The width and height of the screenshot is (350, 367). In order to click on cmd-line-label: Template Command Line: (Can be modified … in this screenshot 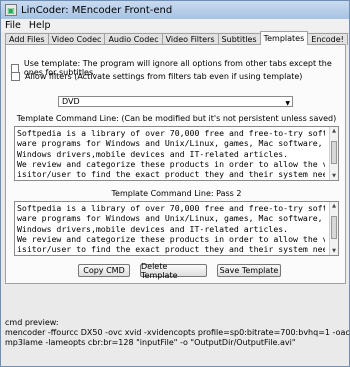, I will do `click(176, 118)`.